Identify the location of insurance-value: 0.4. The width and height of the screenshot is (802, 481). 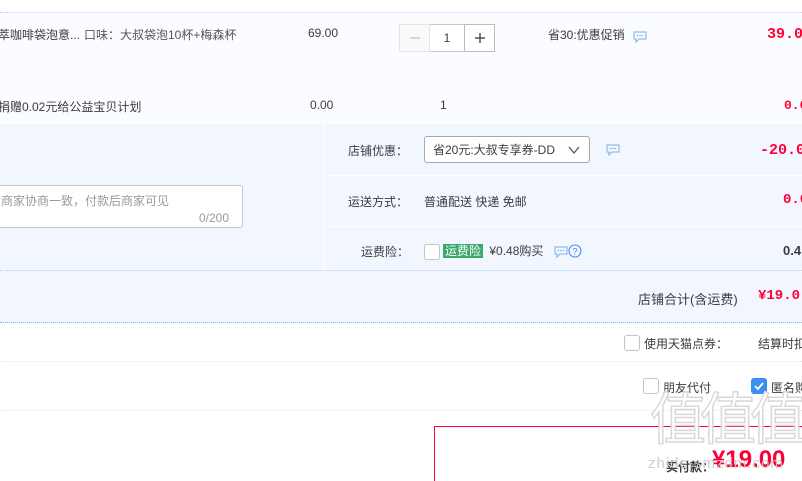
(792, 250).